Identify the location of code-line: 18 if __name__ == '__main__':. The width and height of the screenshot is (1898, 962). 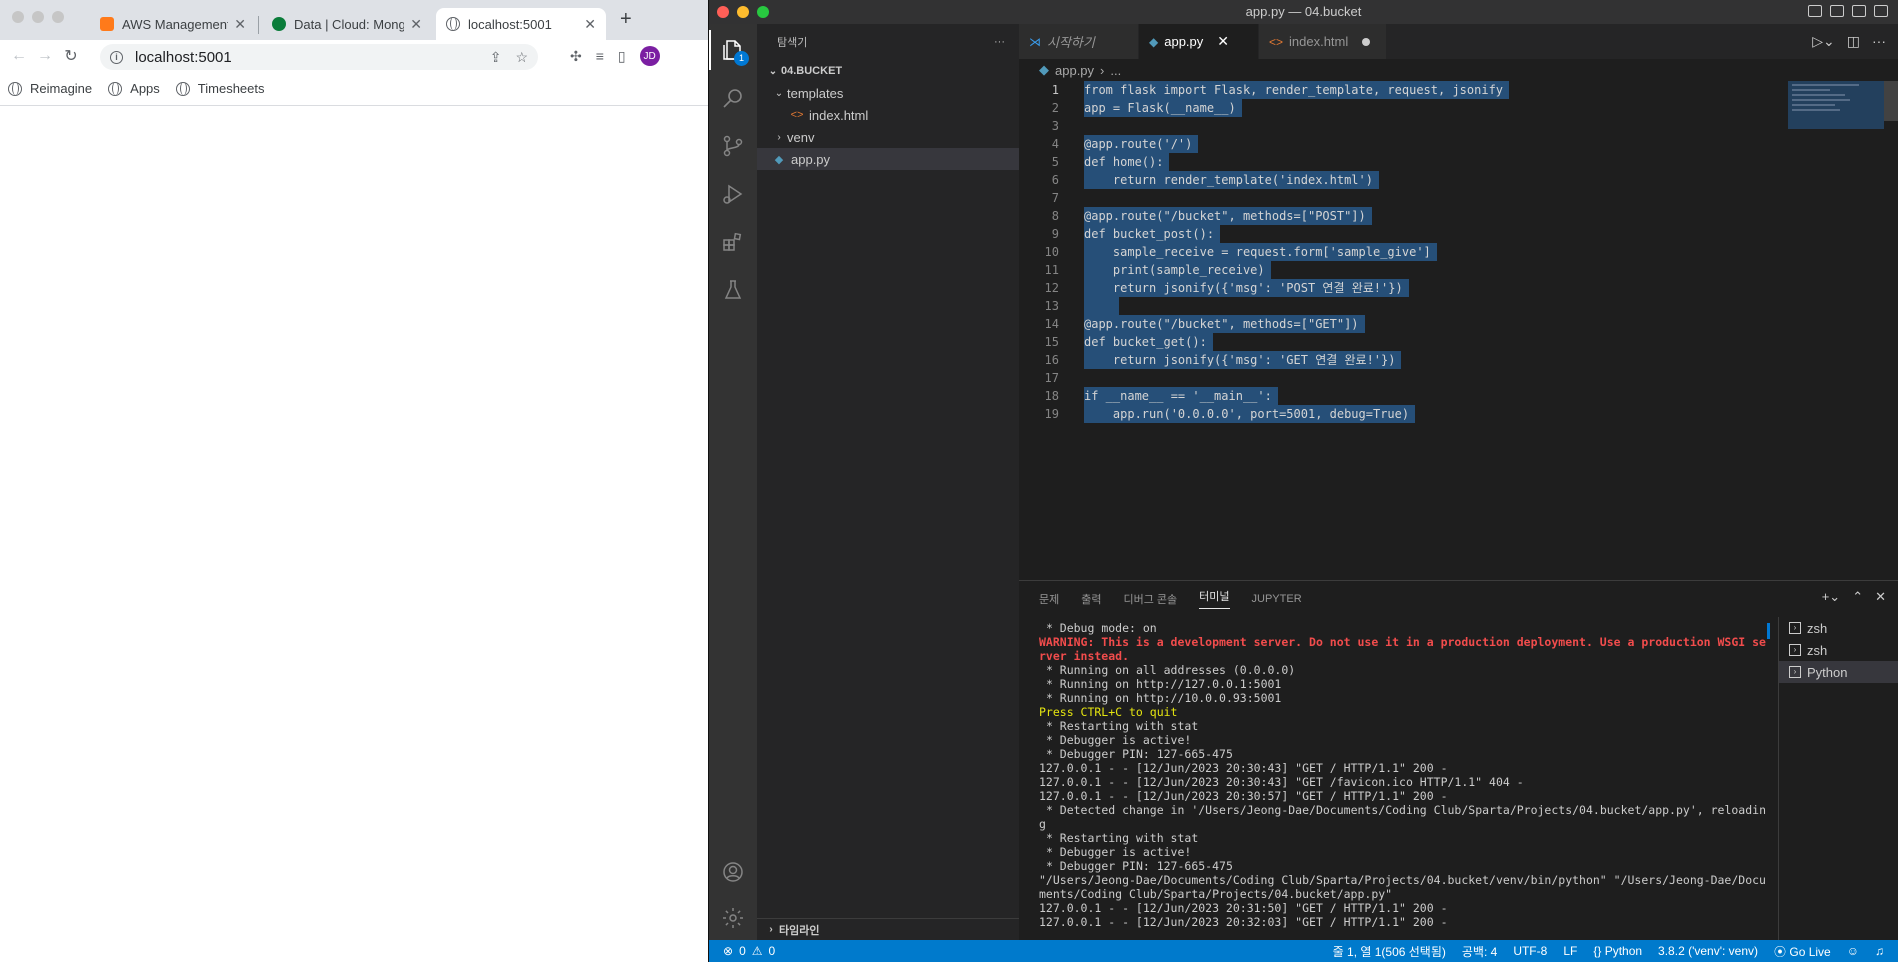
(1458, 396).